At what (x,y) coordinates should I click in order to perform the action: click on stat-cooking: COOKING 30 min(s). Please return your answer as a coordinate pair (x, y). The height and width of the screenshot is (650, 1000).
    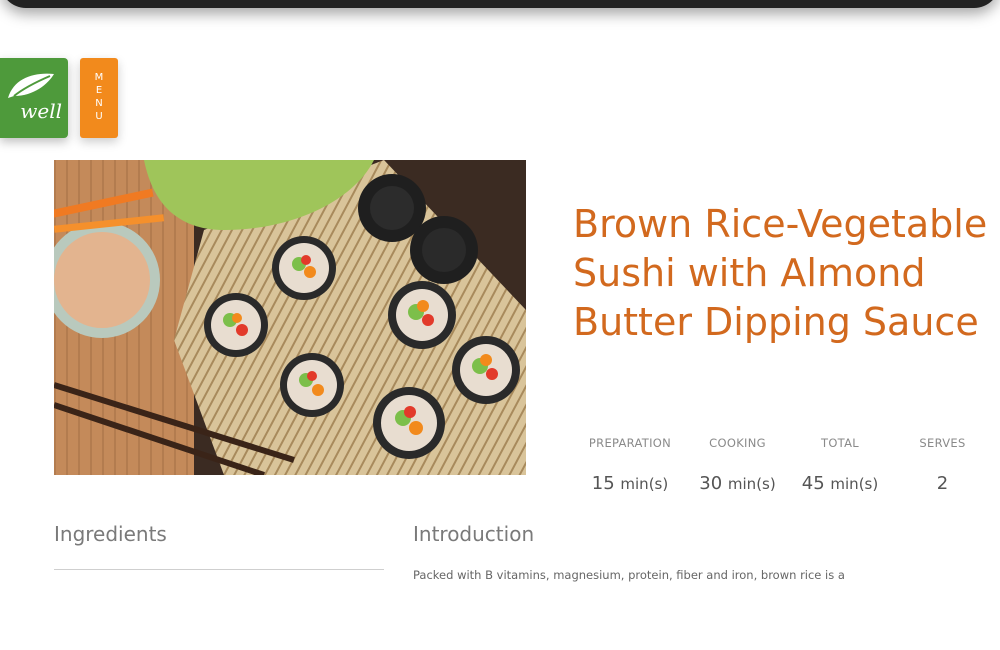
    Looking at the image, I should click on (737, 465).